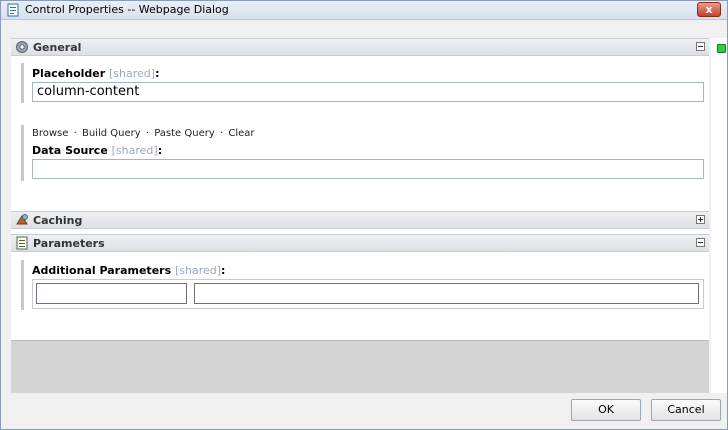  Describe the element at coordinates (700, 242) in the screenshot. I see `collapse-parameters-icon` at that location.